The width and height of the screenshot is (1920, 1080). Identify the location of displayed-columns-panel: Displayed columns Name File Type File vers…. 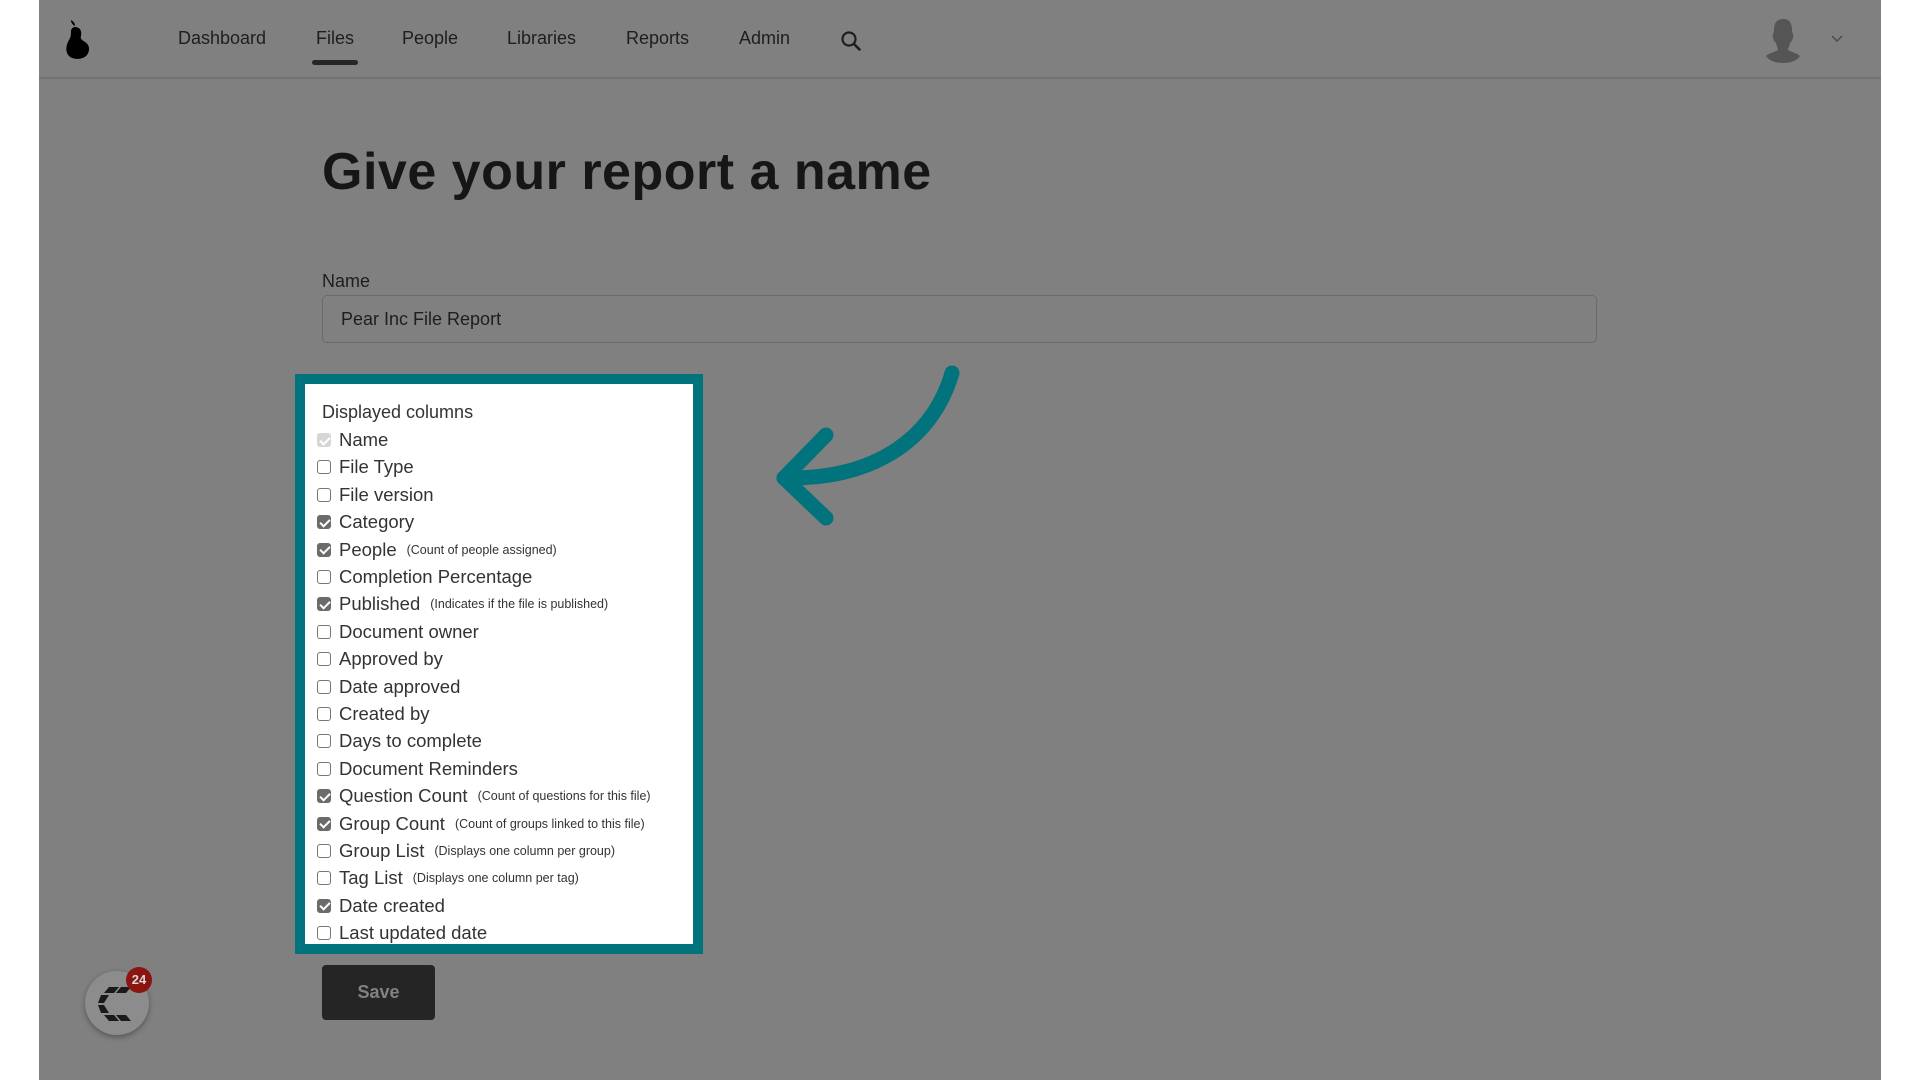
(499, 664).